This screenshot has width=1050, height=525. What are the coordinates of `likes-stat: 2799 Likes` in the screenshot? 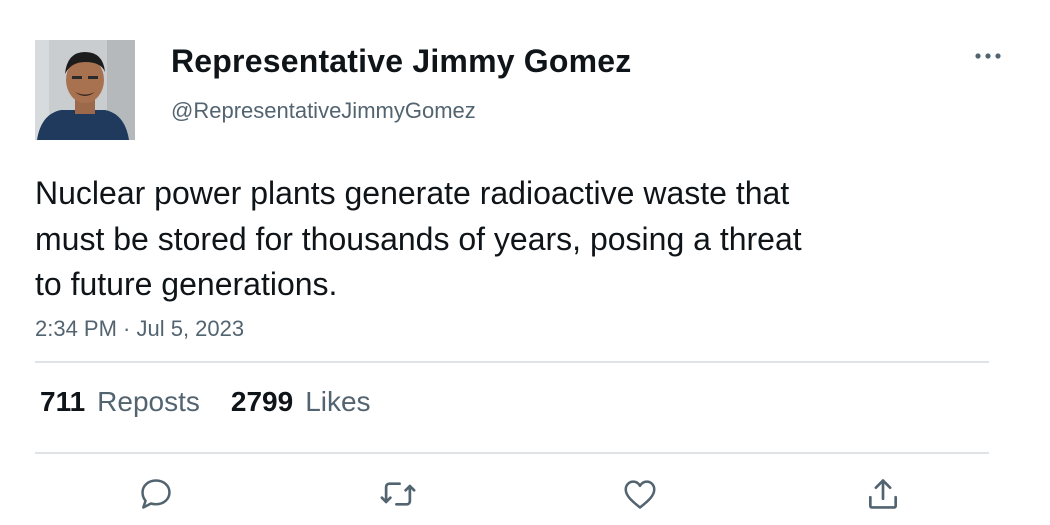 It's located at (301, 402).